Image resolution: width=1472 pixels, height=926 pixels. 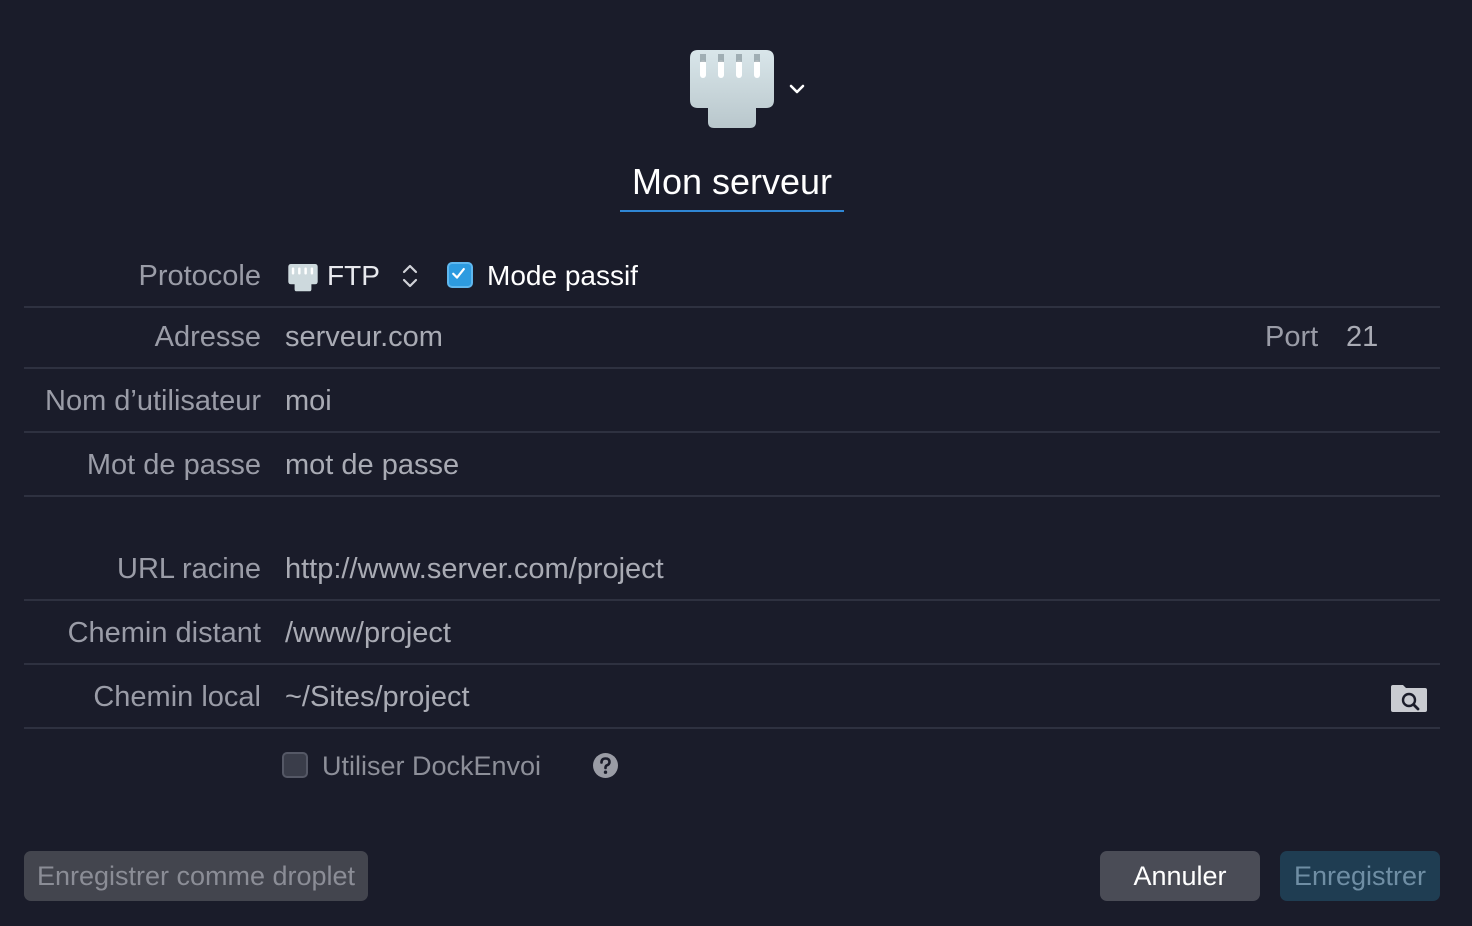 What do you see at coordinates (353, 276) in the screenshot?
I see `protocol-select: FTP` at bounding box center [353, 276].